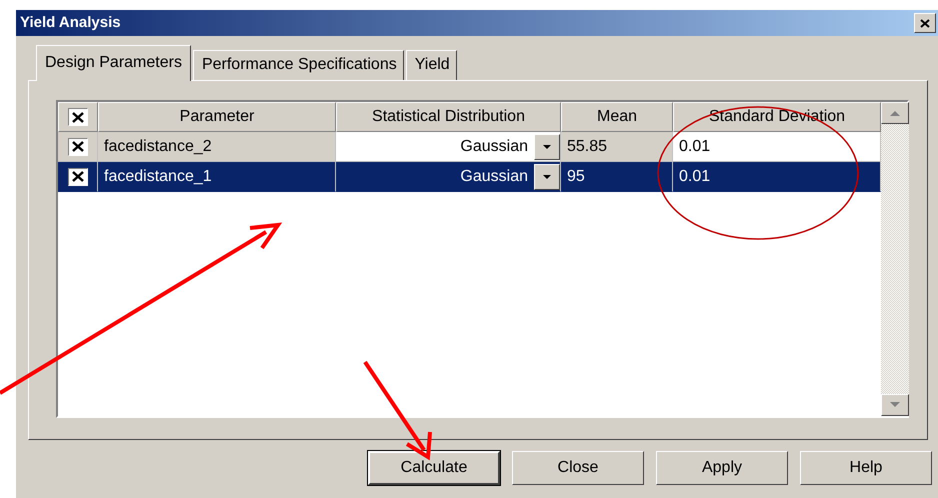  Describe the element at coordinates (217, 117) in the screenshot. I see `column-header: Parameter` at that location.